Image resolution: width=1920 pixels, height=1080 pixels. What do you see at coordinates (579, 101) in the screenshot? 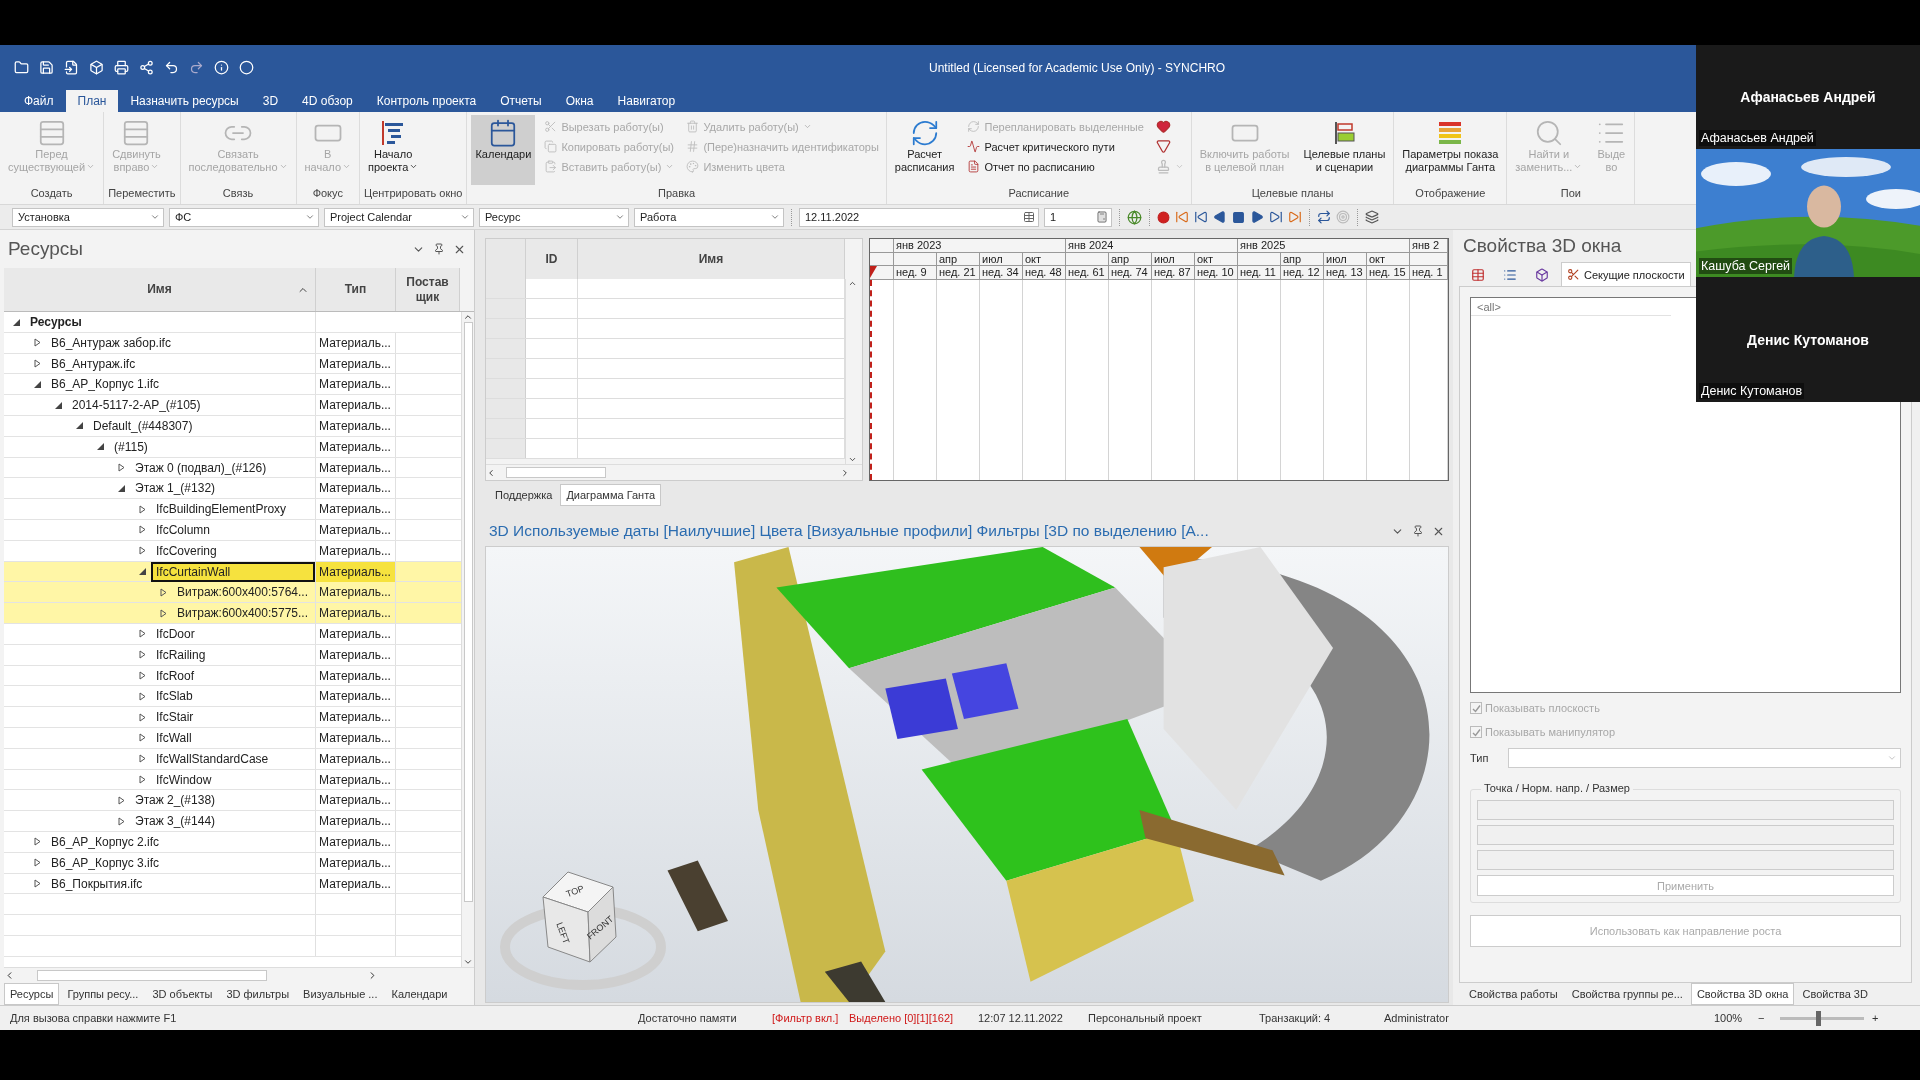
I see `menu-tab: Окна` at bounding box center [579, 101].